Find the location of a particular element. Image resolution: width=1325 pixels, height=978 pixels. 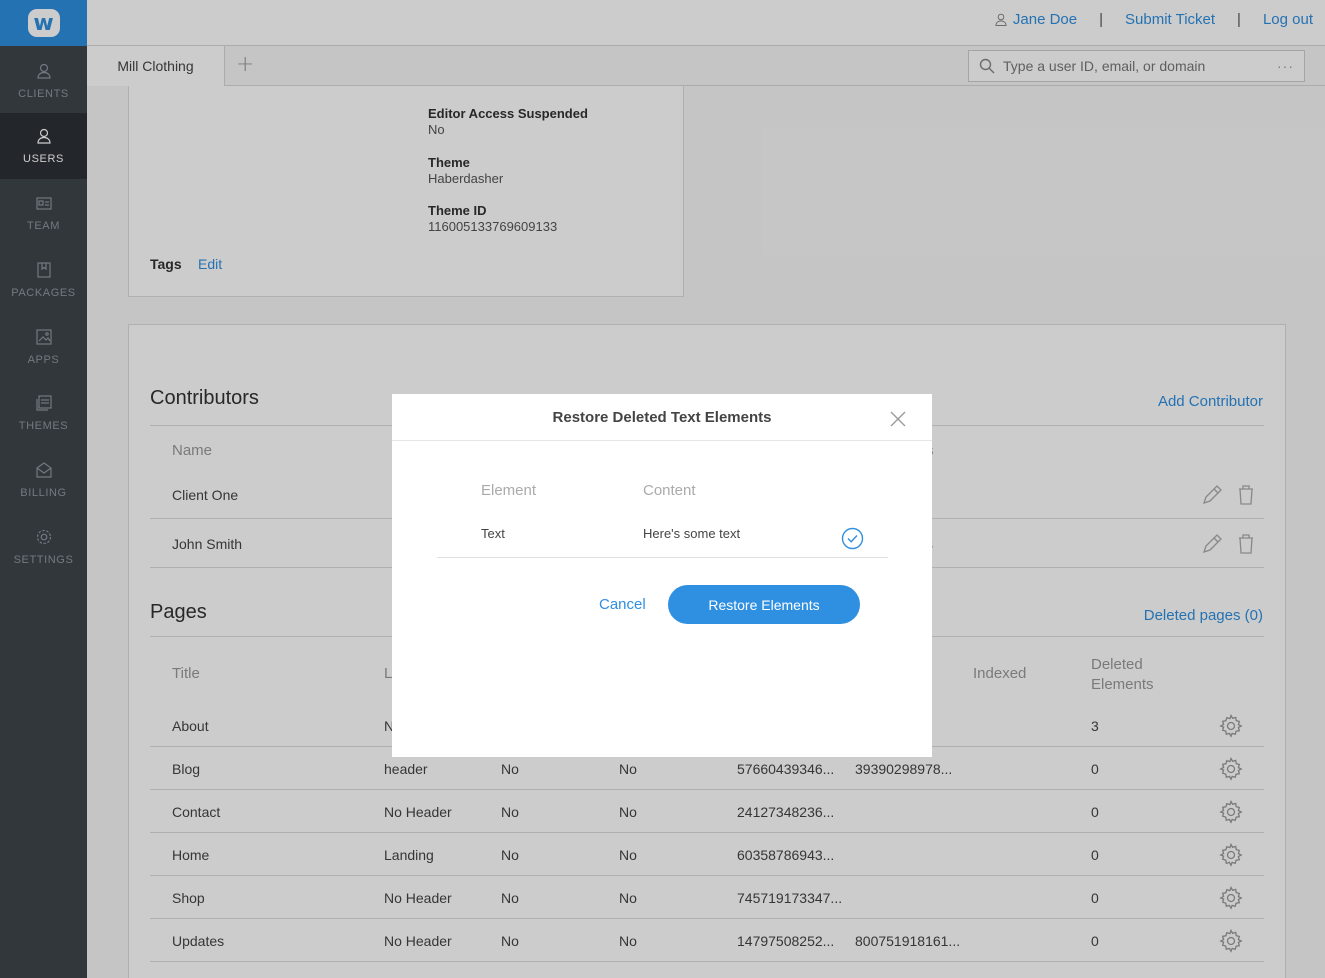

restore-elements-button: Restore Elements is located at coordinates (764, 604).